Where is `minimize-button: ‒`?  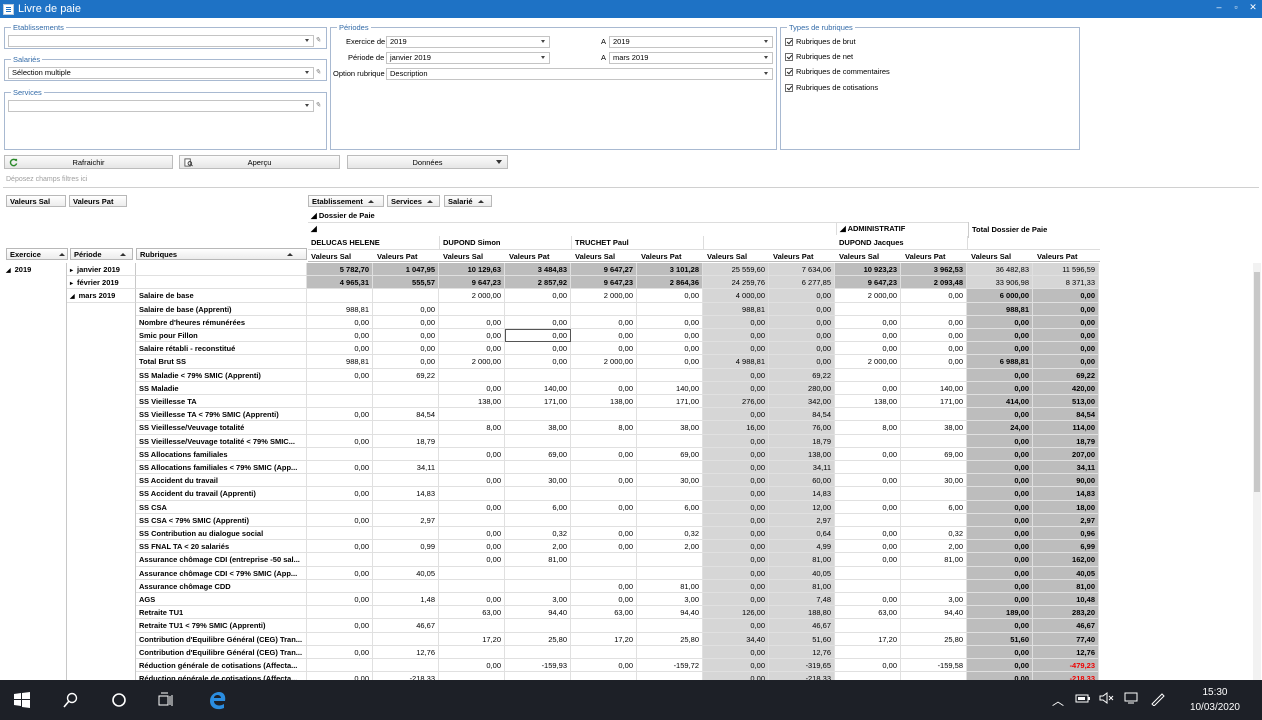 minimize-button: ‒ is located at coordinates (1219, 7).